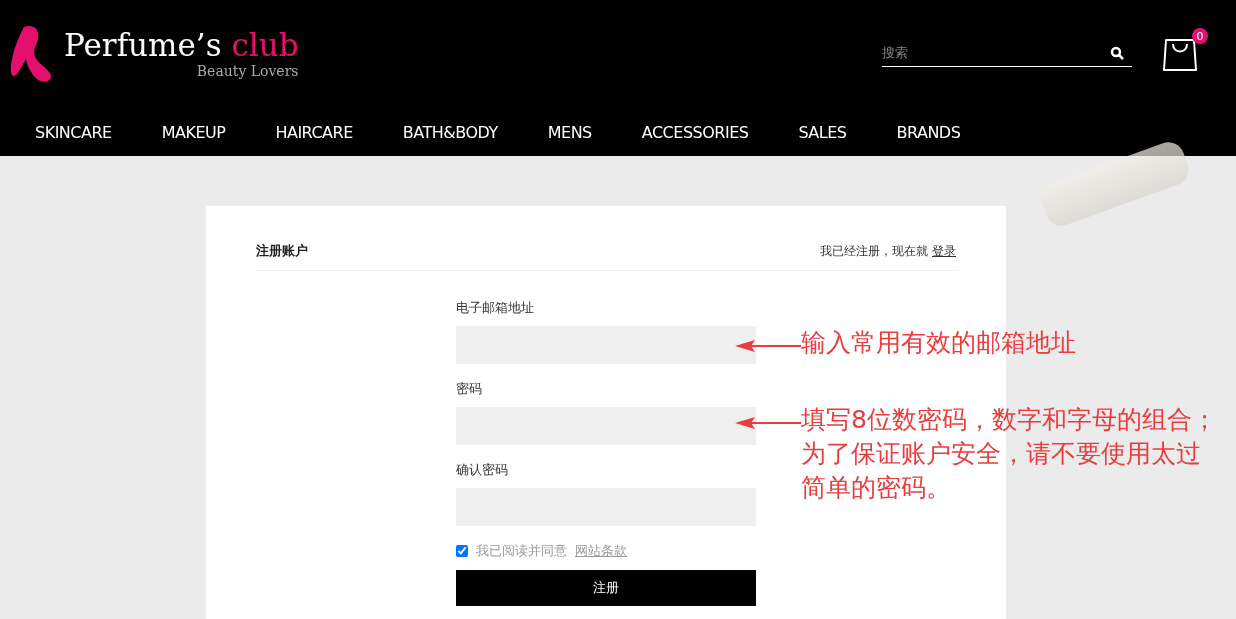  I want to click on nav-link: MENS, so click(569, 132).